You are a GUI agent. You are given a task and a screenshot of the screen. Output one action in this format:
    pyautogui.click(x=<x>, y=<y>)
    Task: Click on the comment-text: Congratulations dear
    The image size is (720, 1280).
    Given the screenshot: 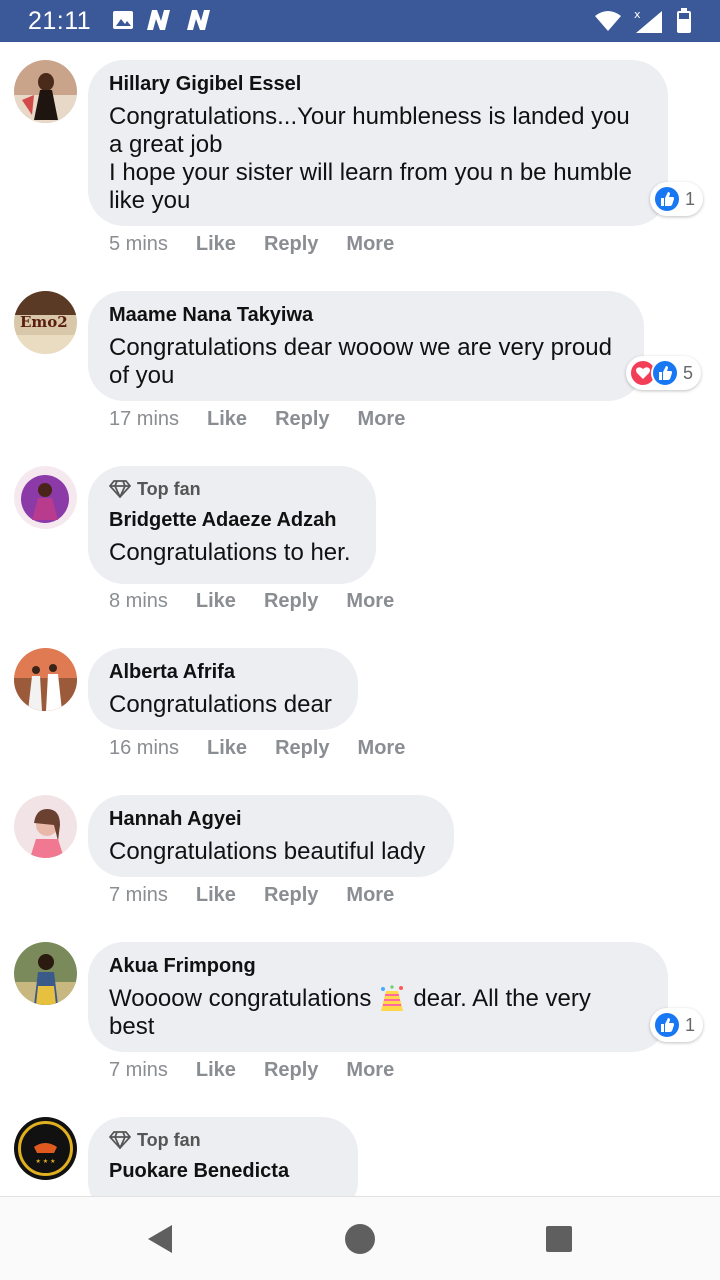 What is the action you would take?
    pyautogui.click(x=223, y=705)
    